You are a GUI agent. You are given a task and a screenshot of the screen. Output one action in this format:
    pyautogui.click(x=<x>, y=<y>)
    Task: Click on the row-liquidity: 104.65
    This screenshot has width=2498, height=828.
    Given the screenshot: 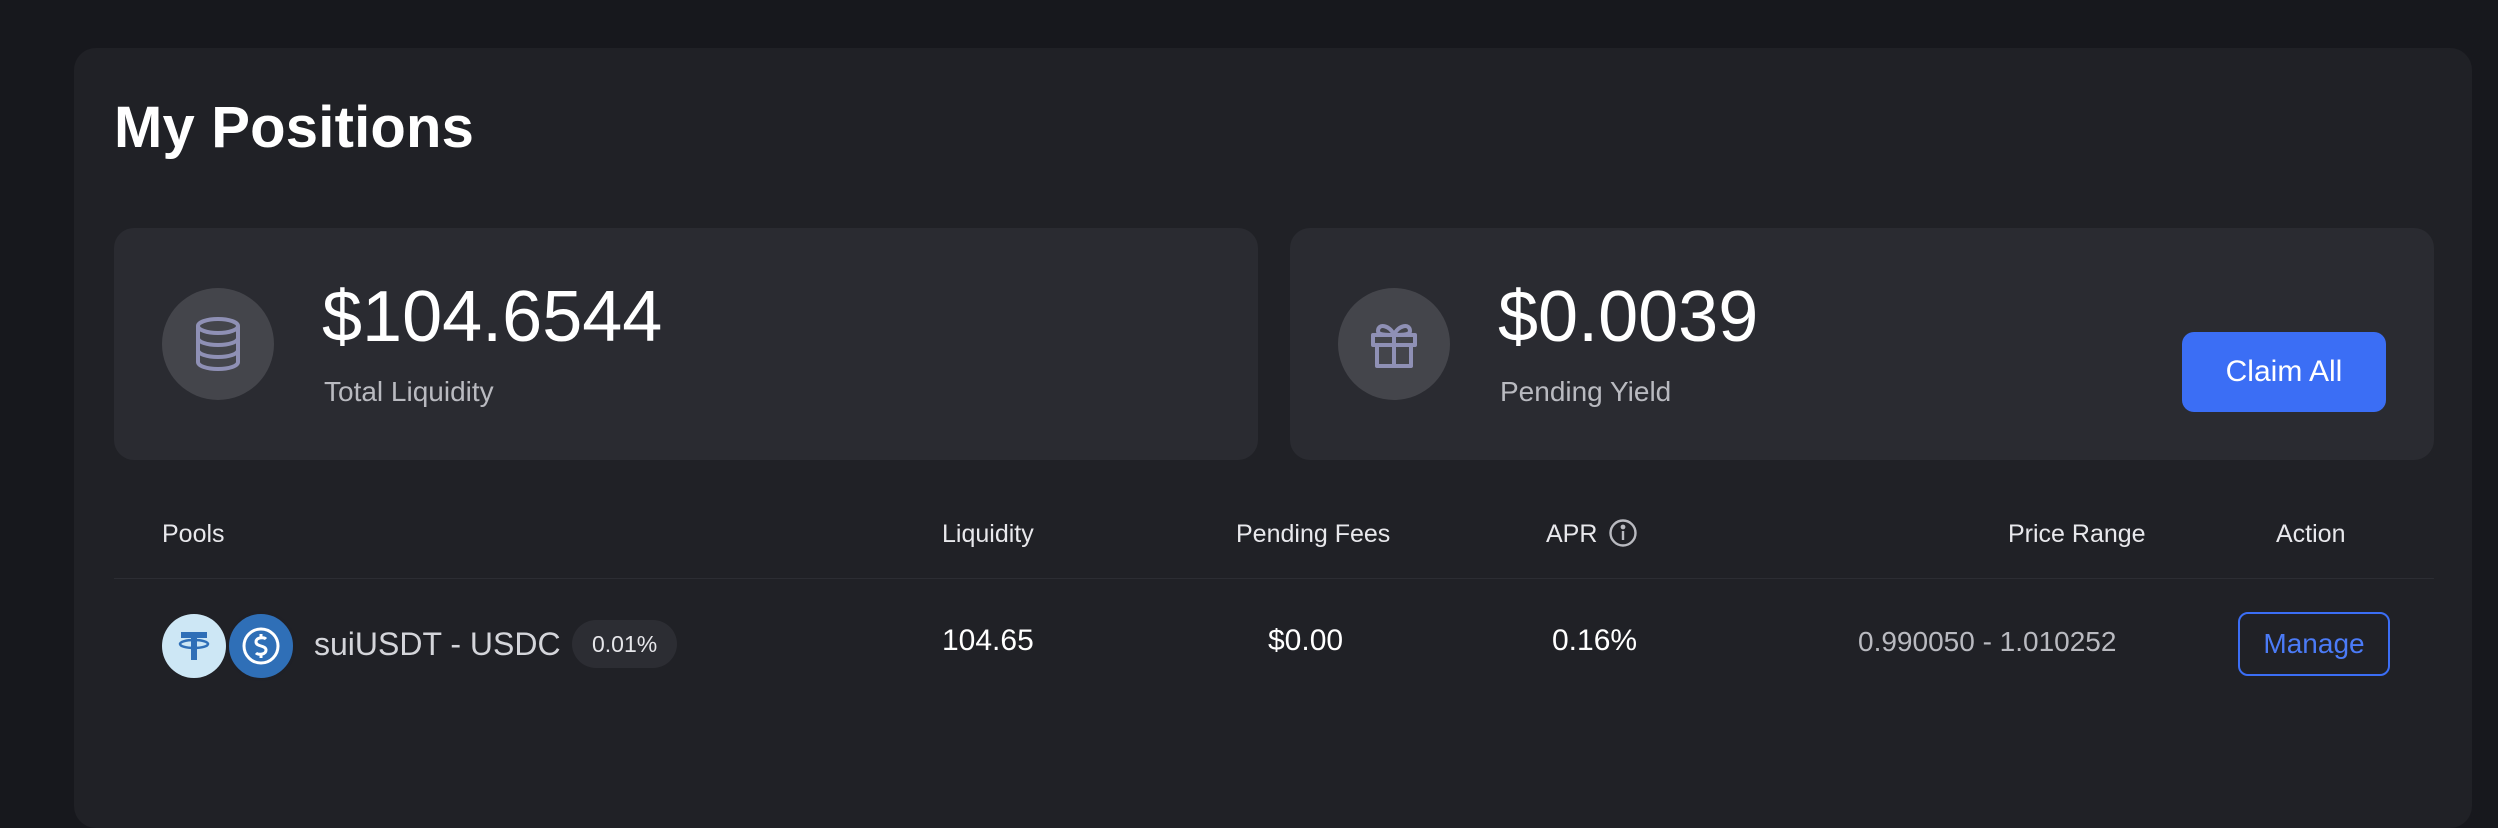 What is the action you would take?
    pyautogui.click(x=988, y=640)
    